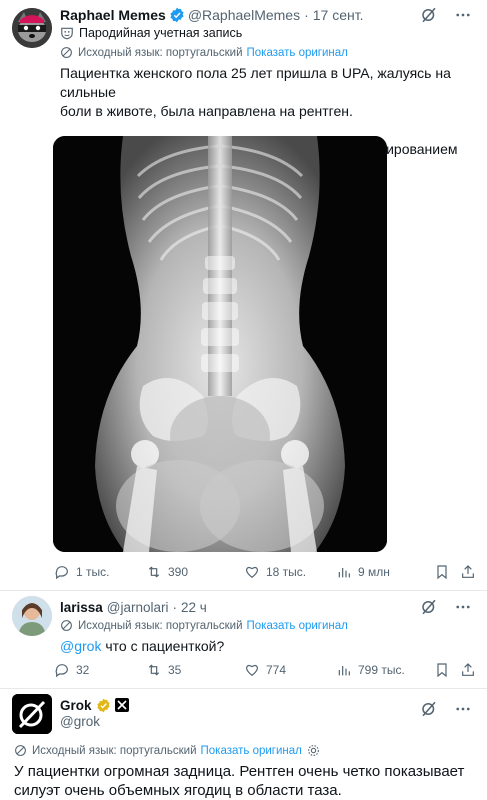 The height and width of the screenshot is (800, 487). I want to click on tweet-date: 17 сент., so click(338, 15).